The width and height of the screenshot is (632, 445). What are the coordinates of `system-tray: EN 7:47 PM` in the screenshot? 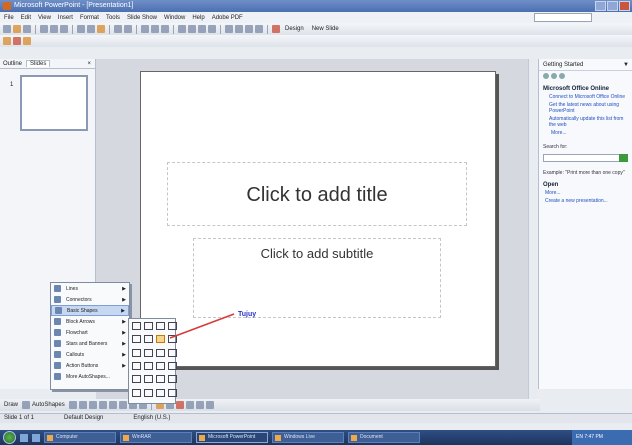 It's located at (602, 437).